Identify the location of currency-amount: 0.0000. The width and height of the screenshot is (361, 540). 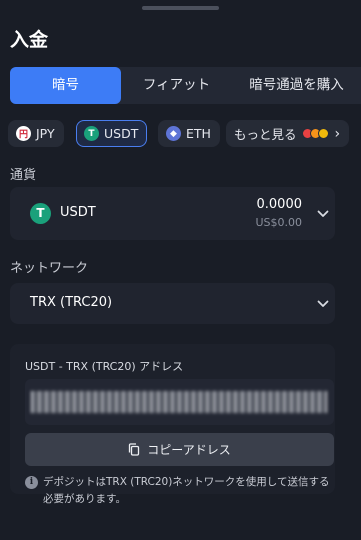
(279, 204).